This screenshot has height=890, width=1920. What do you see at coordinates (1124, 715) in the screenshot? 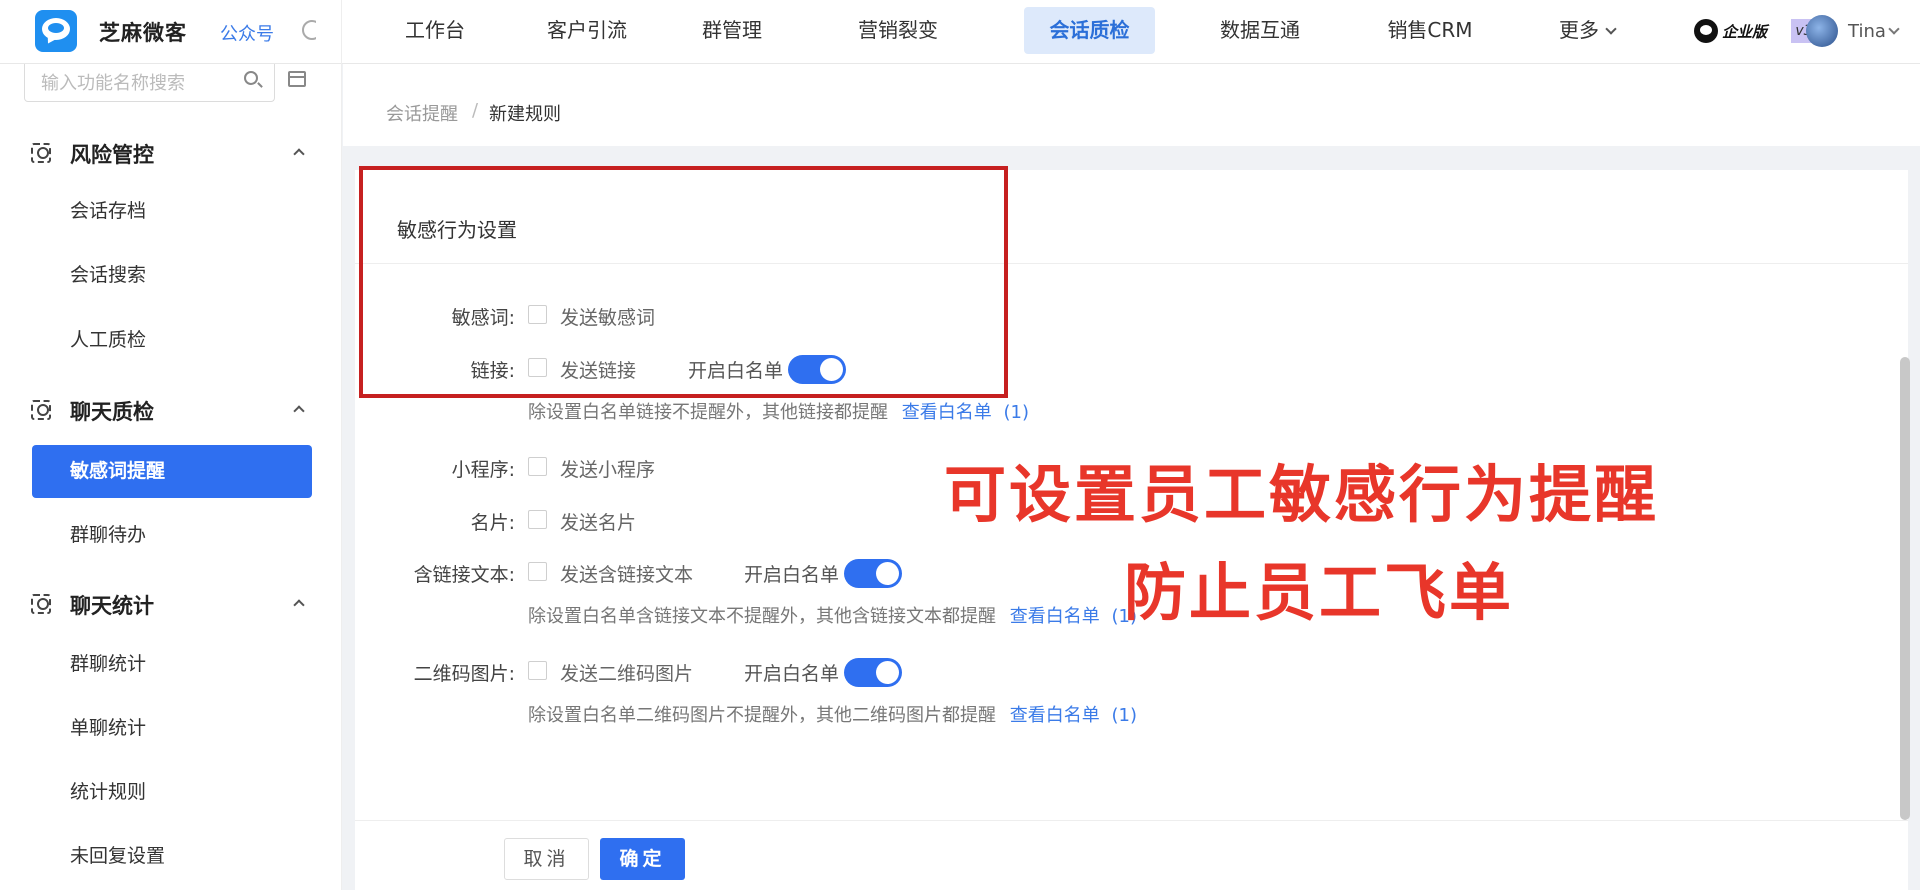
I see `qrcode-whitelist-count: (1)` at bounding box center [1124, 715].